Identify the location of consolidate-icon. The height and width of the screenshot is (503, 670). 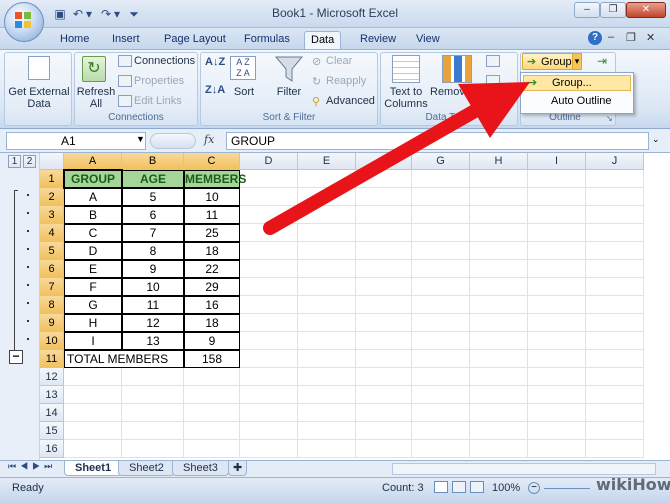
(493, 81).